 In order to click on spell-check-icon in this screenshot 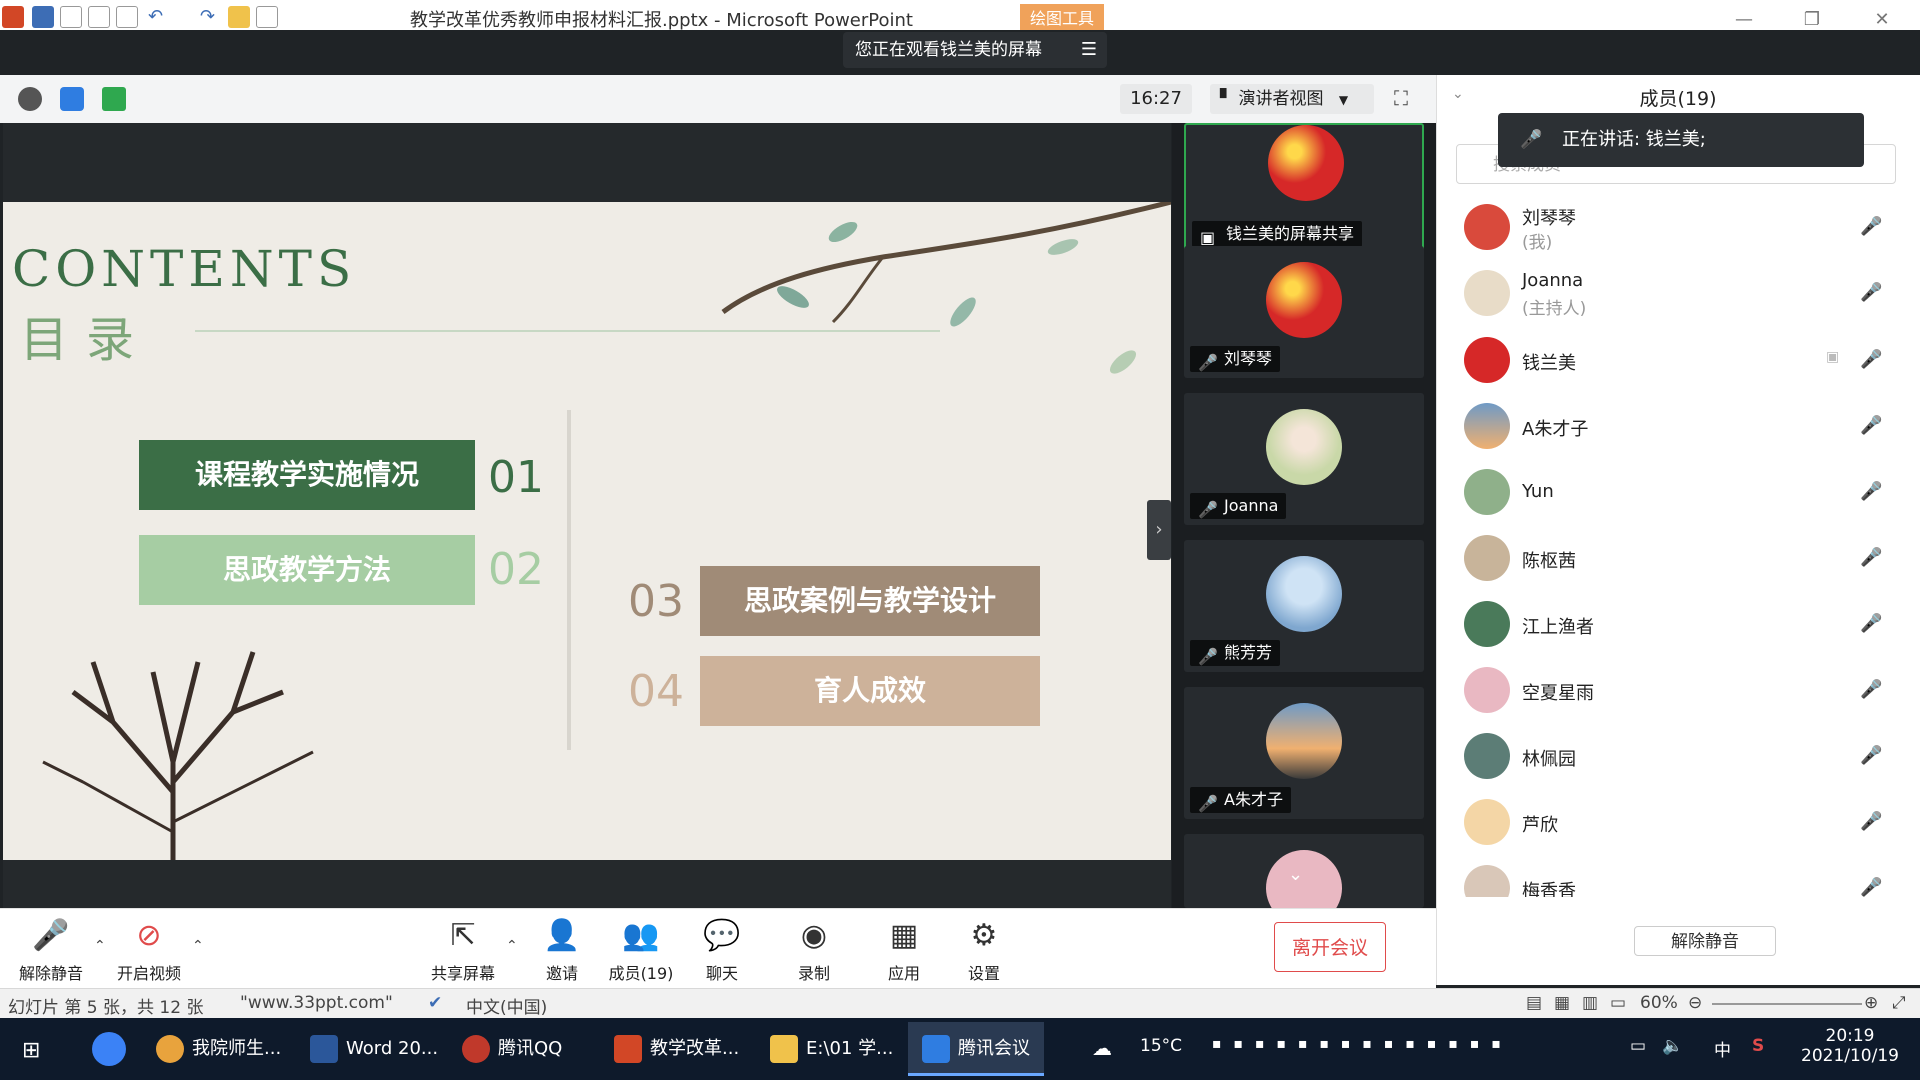, I will do `click(127, 17)`.